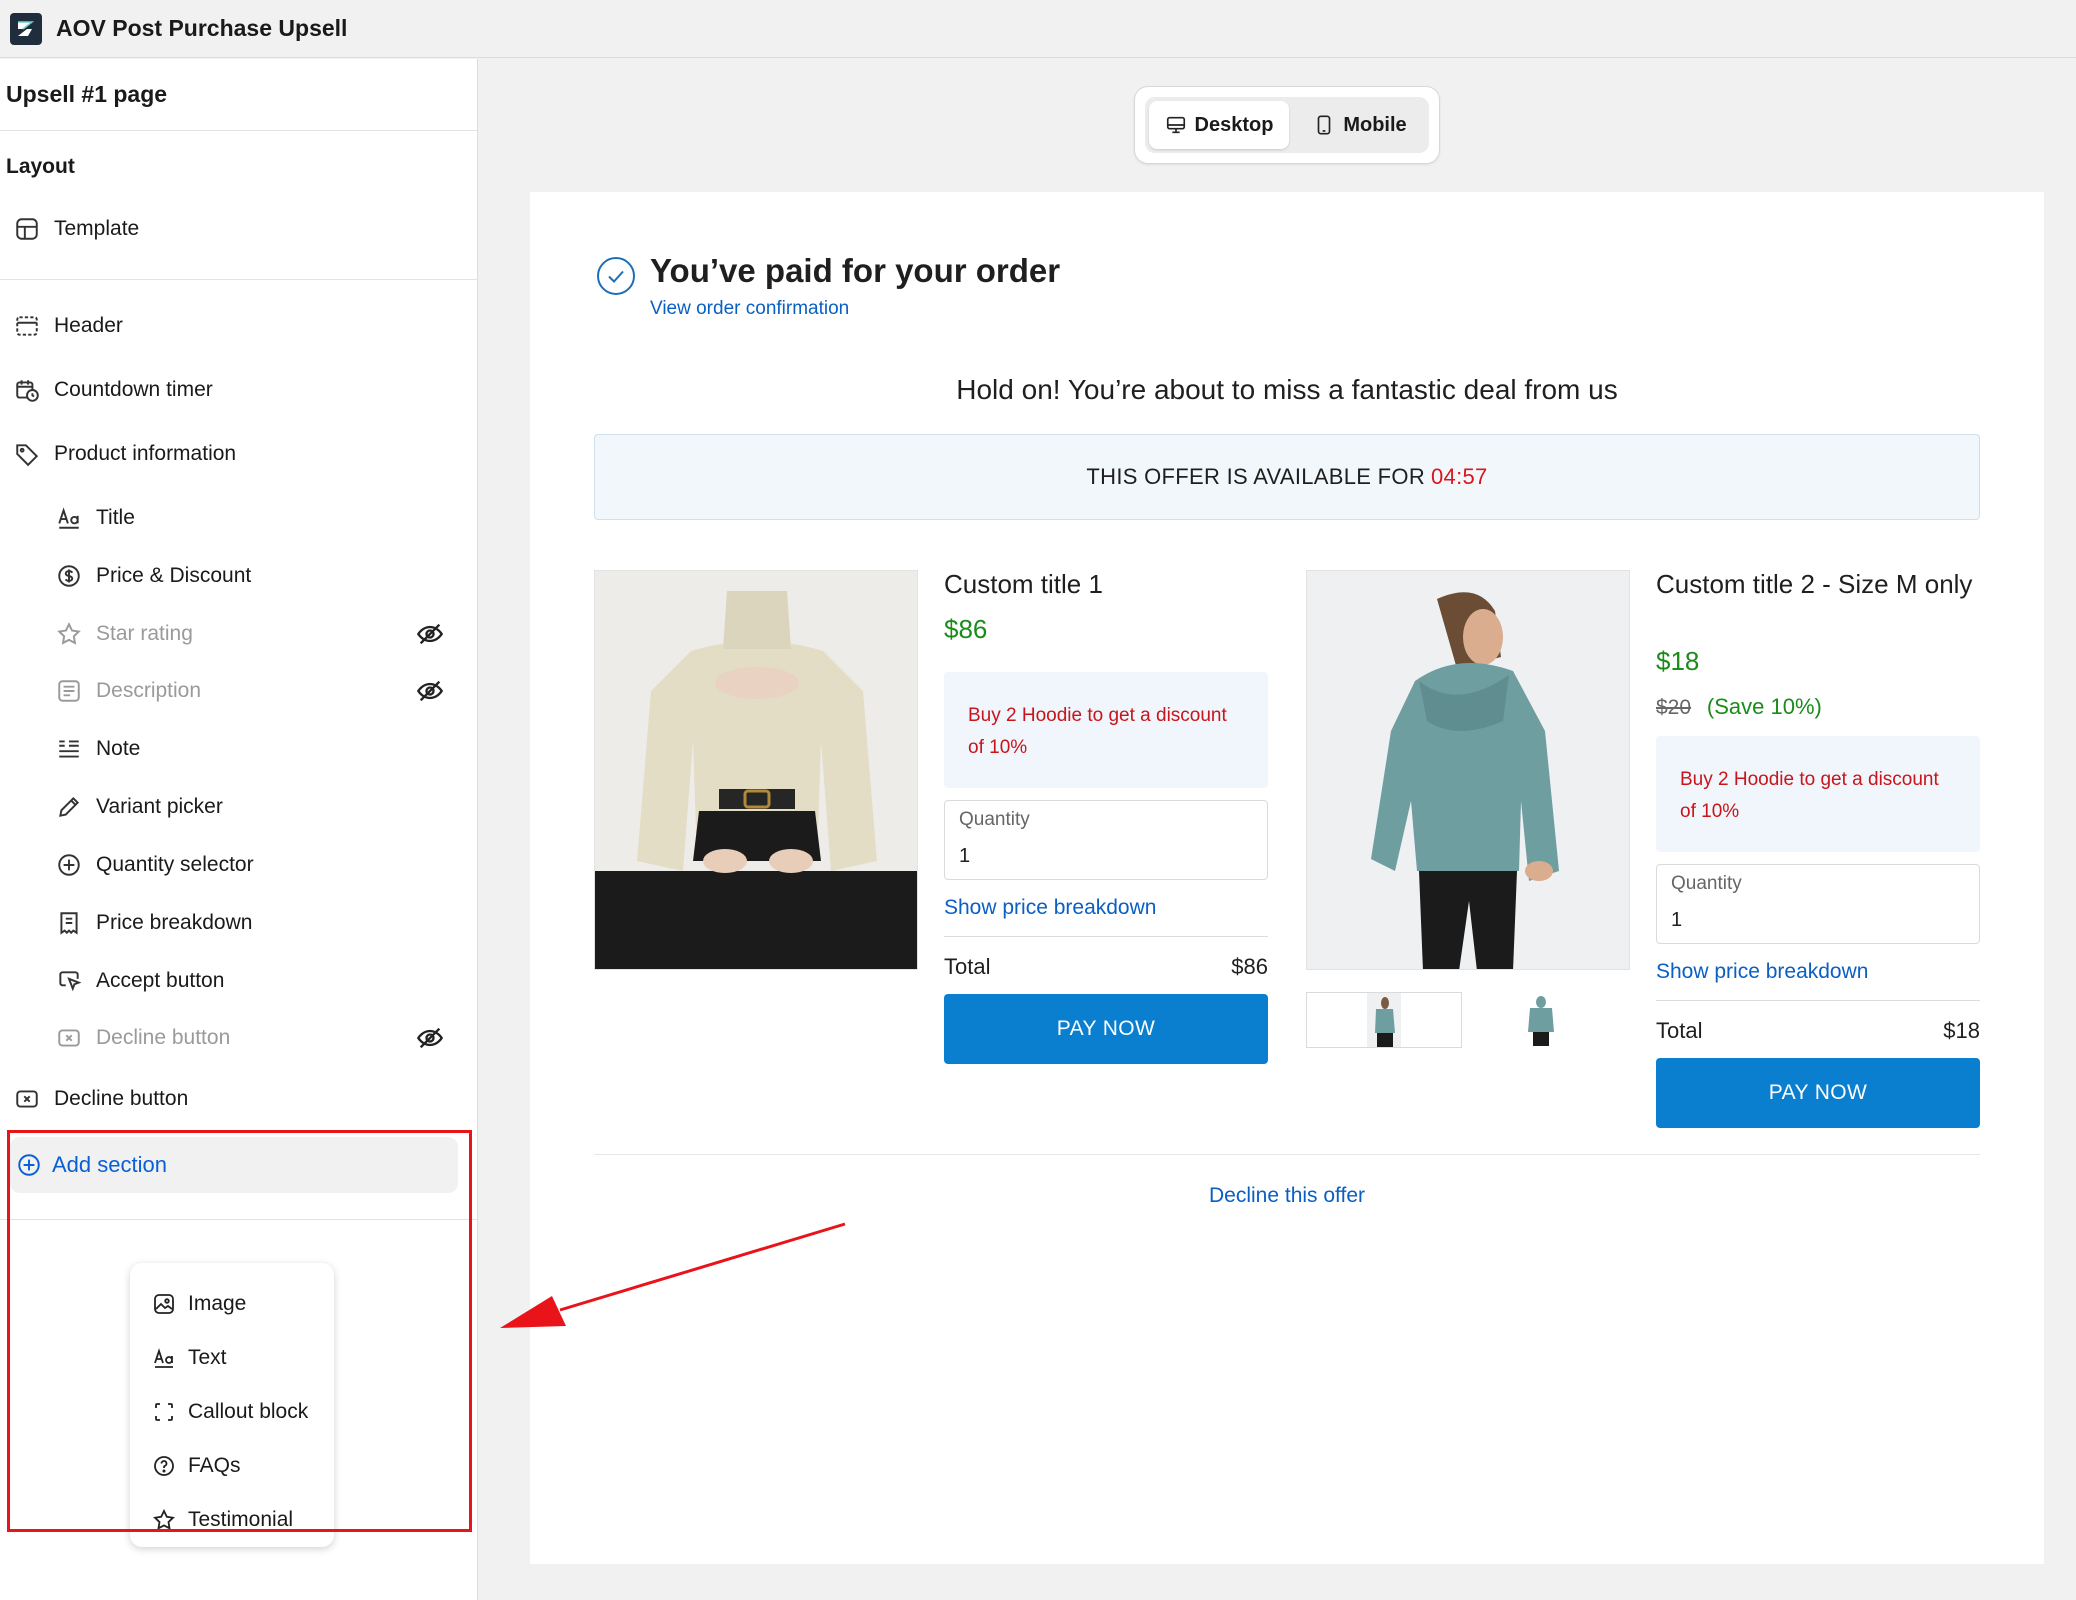 This screenshot has width=2076, height=1600. I want to click on timer-value: 04:57, so click(1459, 476).